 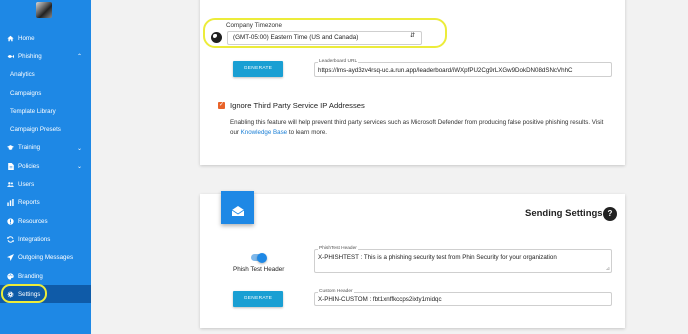 I want to click on sidebar-item-label: Phishing, so click(x=30, y=56).